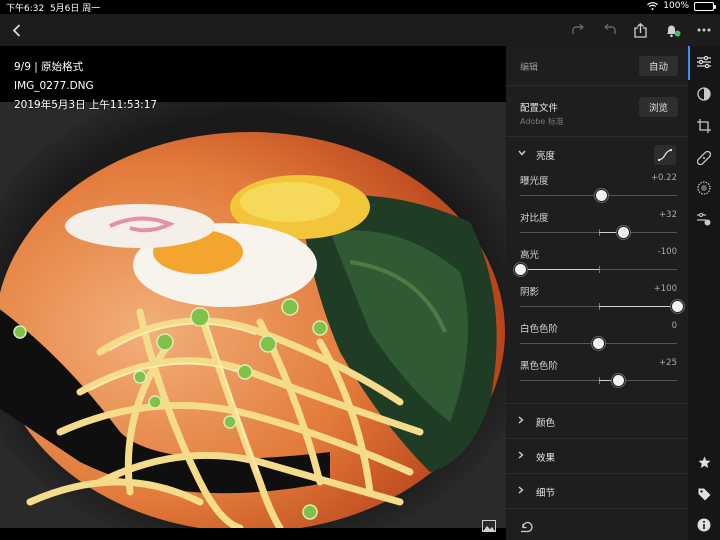  What do you see at coordinates (704, 462) in the screenshot?
I see `star-rating-icon` at bounding box center [704, 462].